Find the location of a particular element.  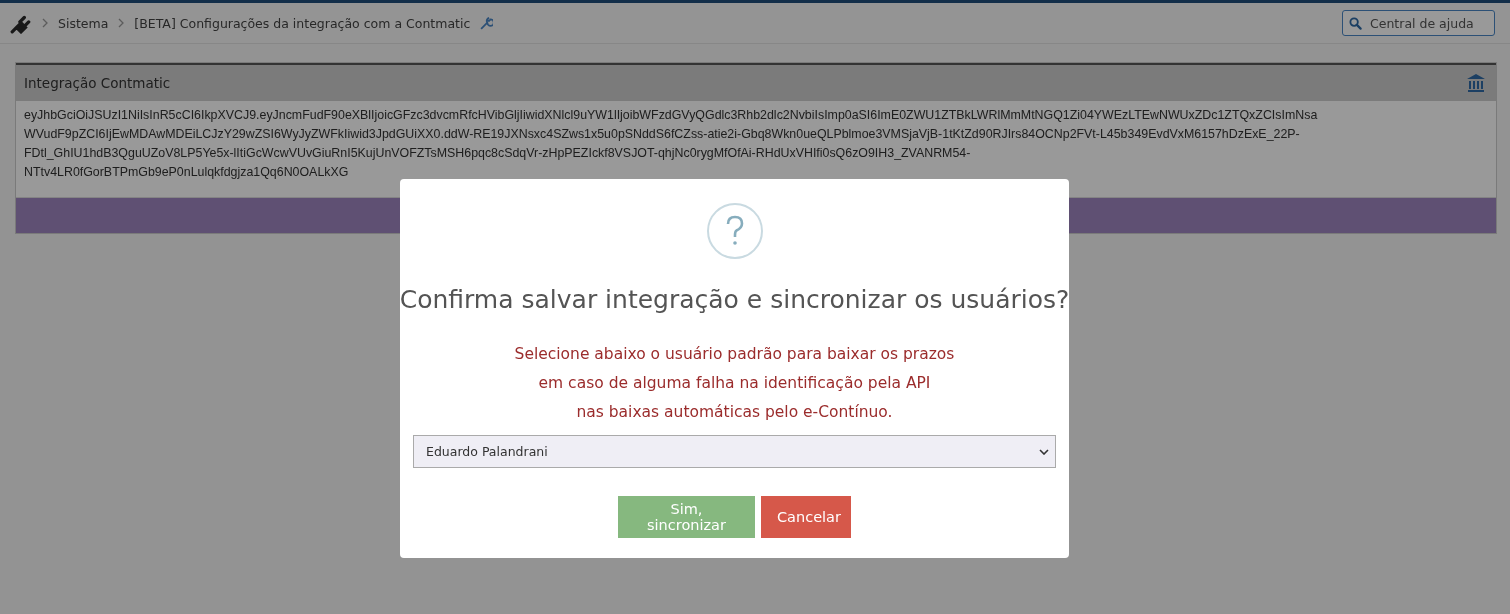

breadcrumb-link: Sistema is located at coordinates (83, 23).